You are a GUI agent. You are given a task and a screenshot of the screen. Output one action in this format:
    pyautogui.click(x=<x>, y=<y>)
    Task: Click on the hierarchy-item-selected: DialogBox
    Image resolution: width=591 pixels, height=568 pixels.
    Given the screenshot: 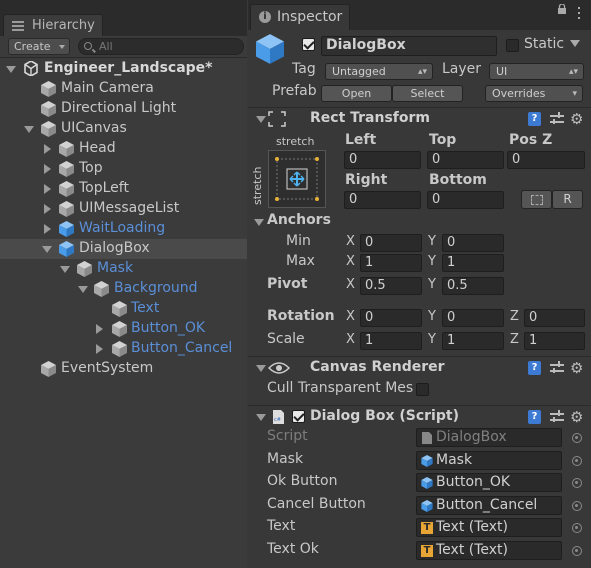 What is the action you would take?
    pyautogui.click(x=123, y=249)
    